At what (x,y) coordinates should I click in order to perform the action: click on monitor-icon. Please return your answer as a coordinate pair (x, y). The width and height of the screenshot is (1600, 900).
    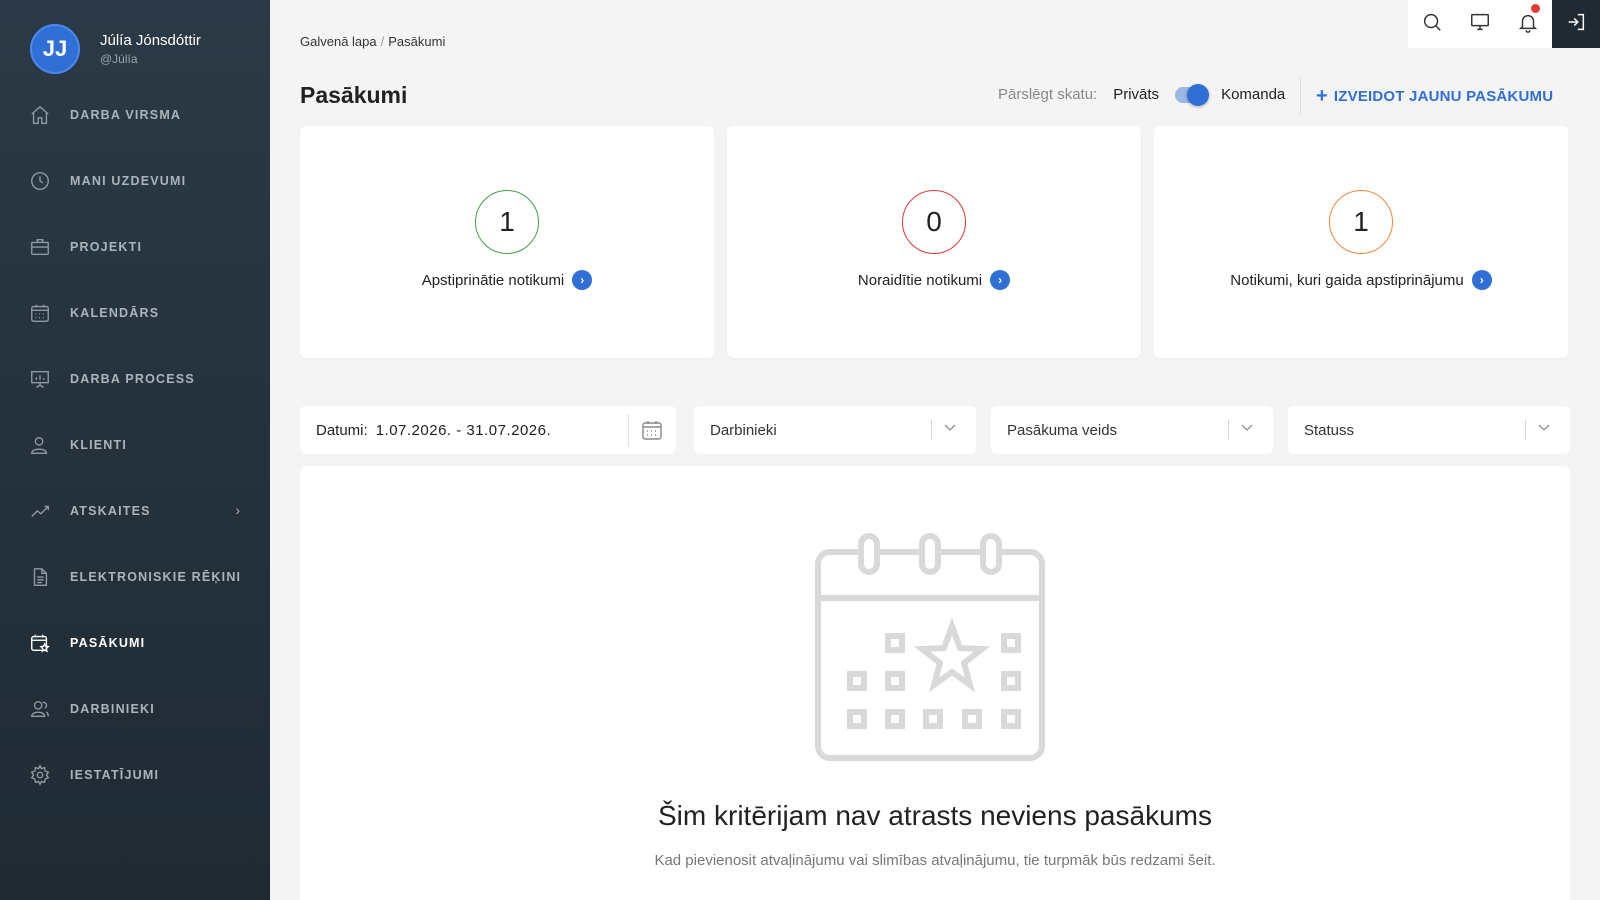
    Looking at the image, I should click on (1480, 24).